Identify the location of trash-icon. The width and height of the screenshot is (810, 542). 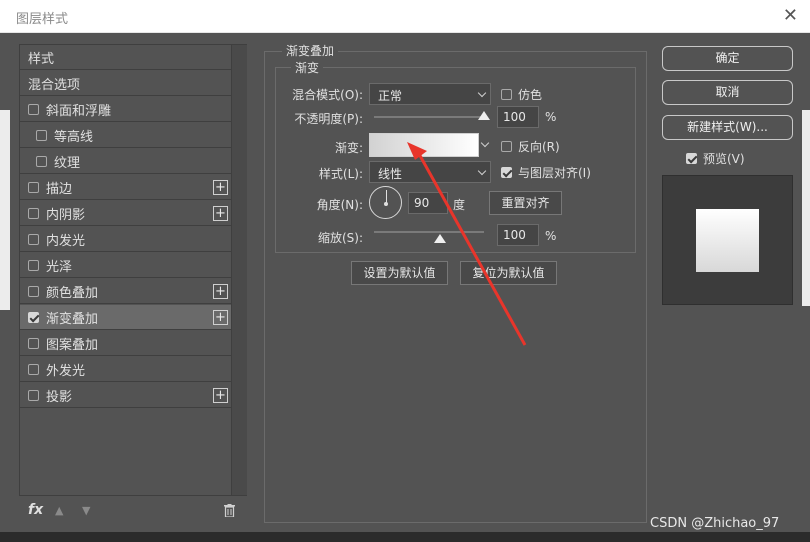
(229, 510).